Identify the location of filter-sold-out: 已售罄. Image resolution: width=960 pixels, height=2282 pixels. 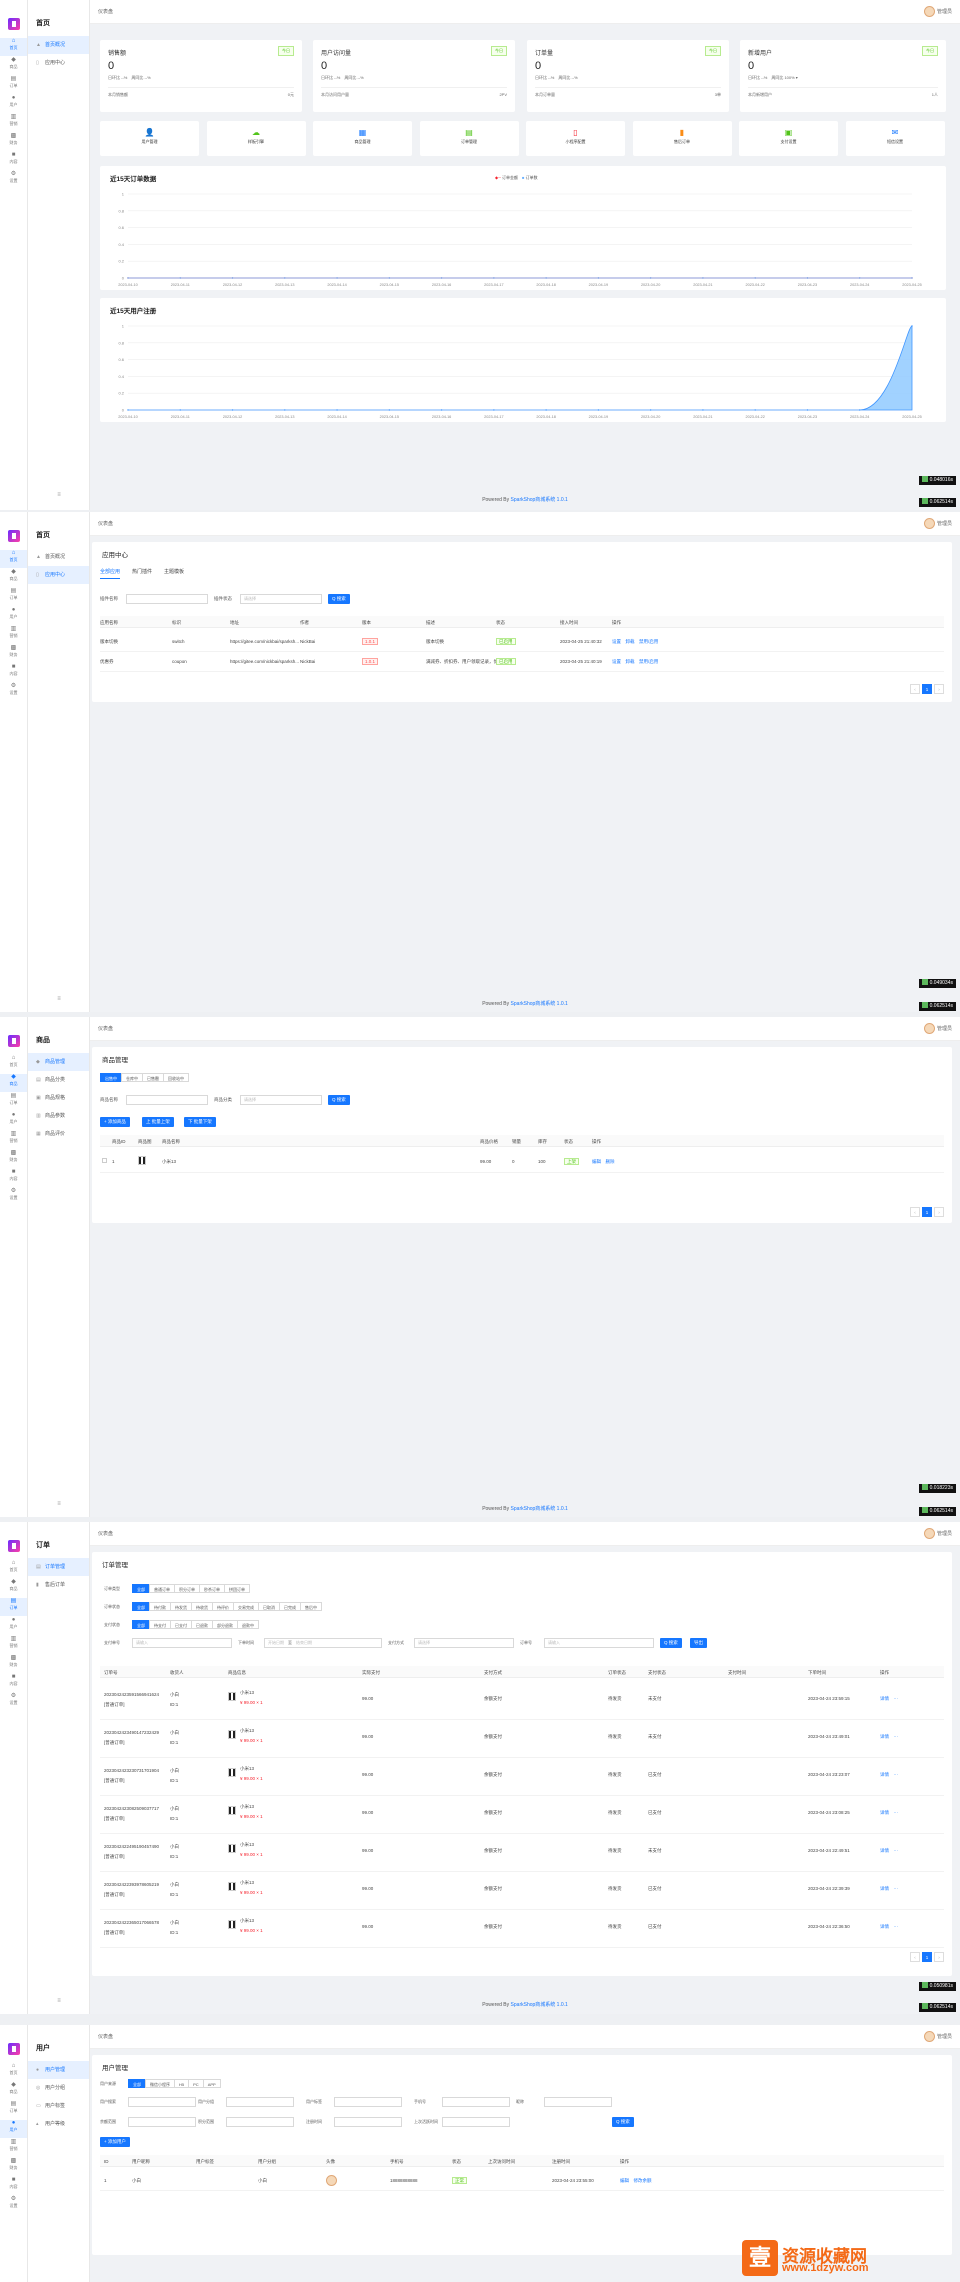
(153, 1077).